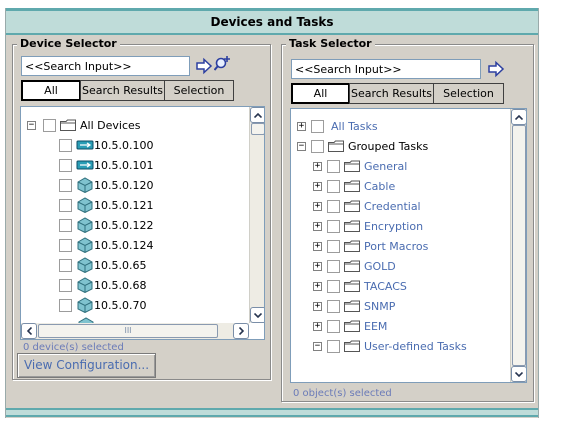  I want to click on tree-label: Port Macros, so click(396, 246).